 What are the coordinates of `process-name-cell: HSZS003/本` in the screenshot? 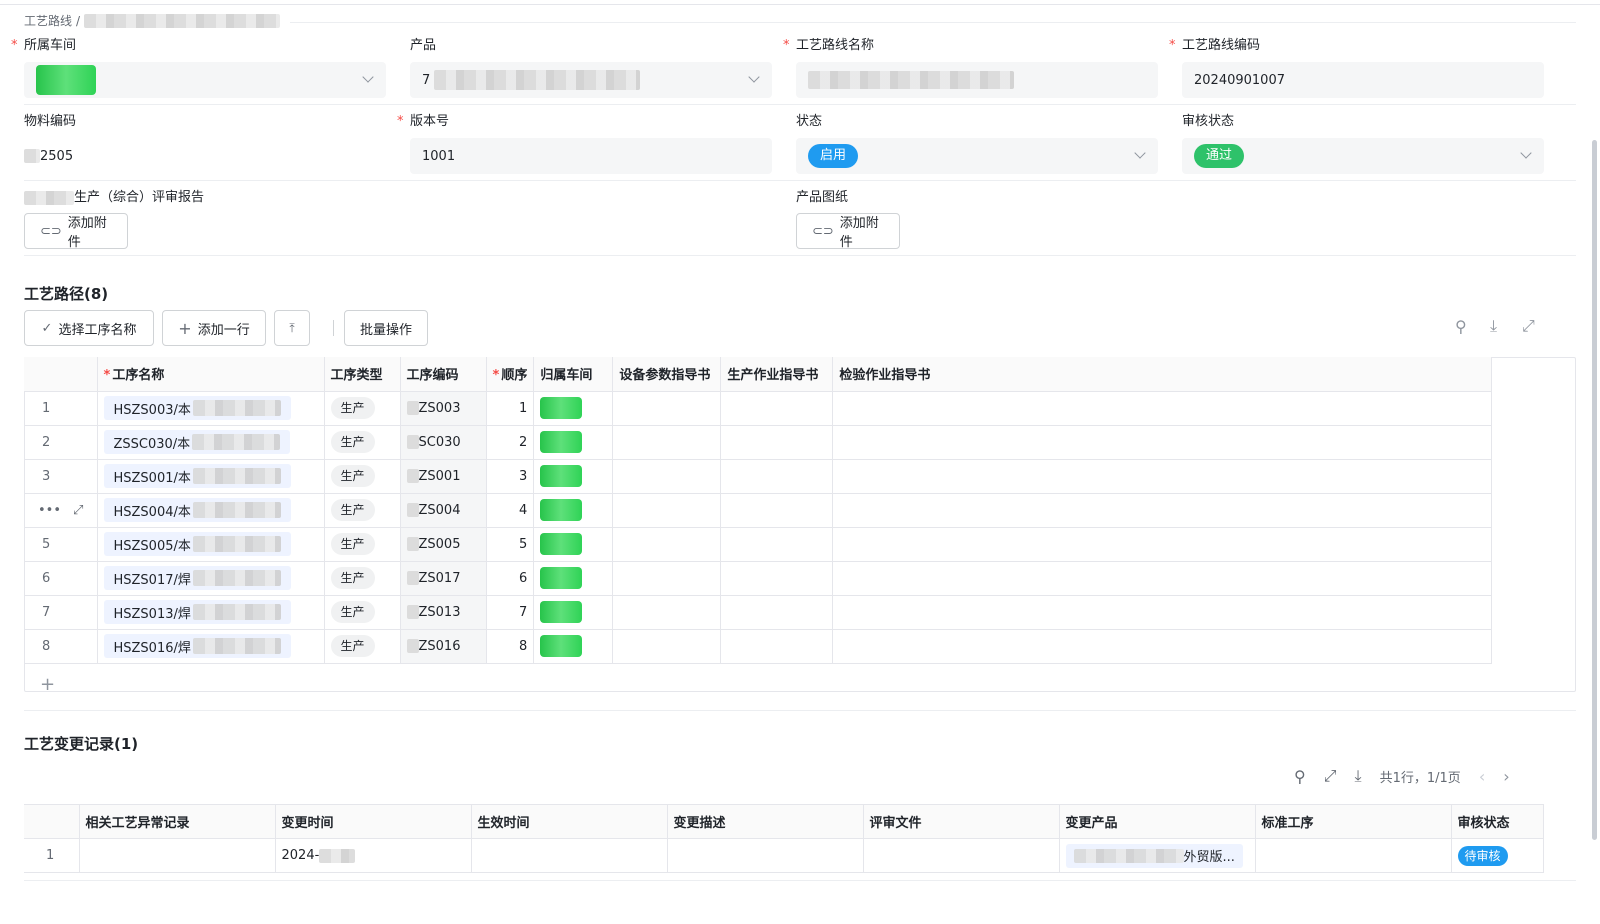 It's located at (211, 408).